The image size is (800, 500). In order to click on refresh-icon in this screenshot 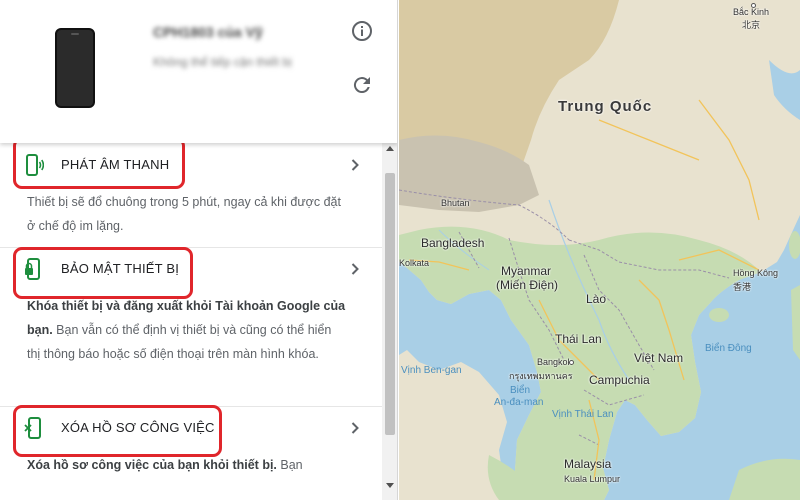, I will do `click(362, 85)`.